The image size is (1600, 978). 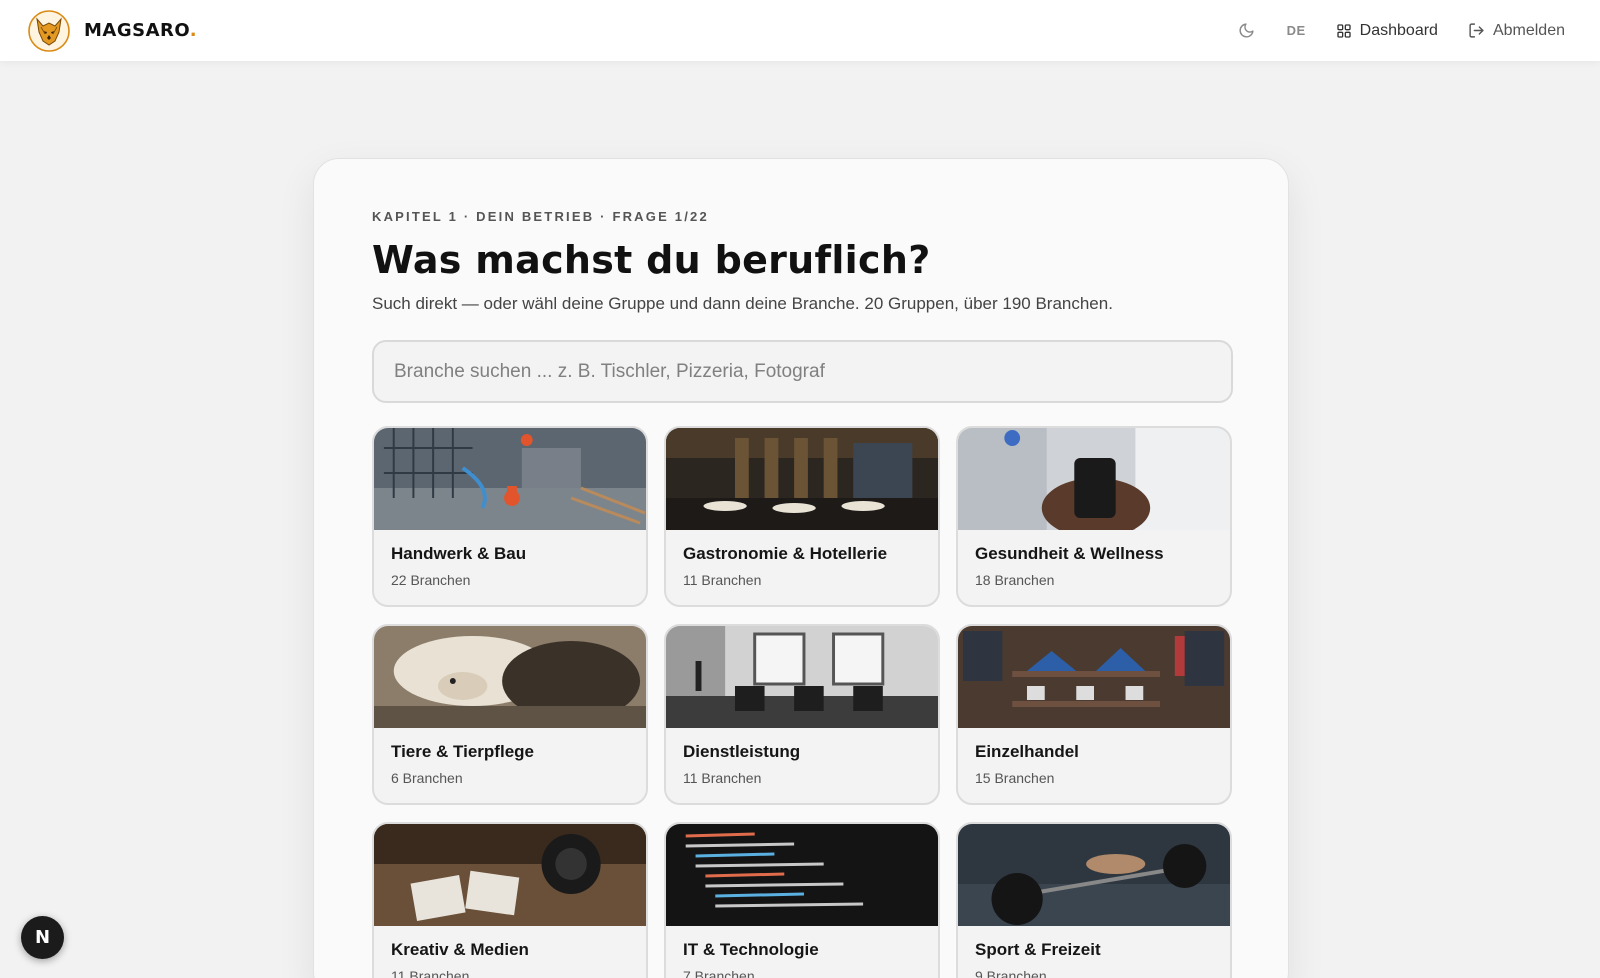 What do you see at coordinates (751, 949) in the screenshot?
I see `group-name: IT & Technologie` at bounding box center [751, 949].